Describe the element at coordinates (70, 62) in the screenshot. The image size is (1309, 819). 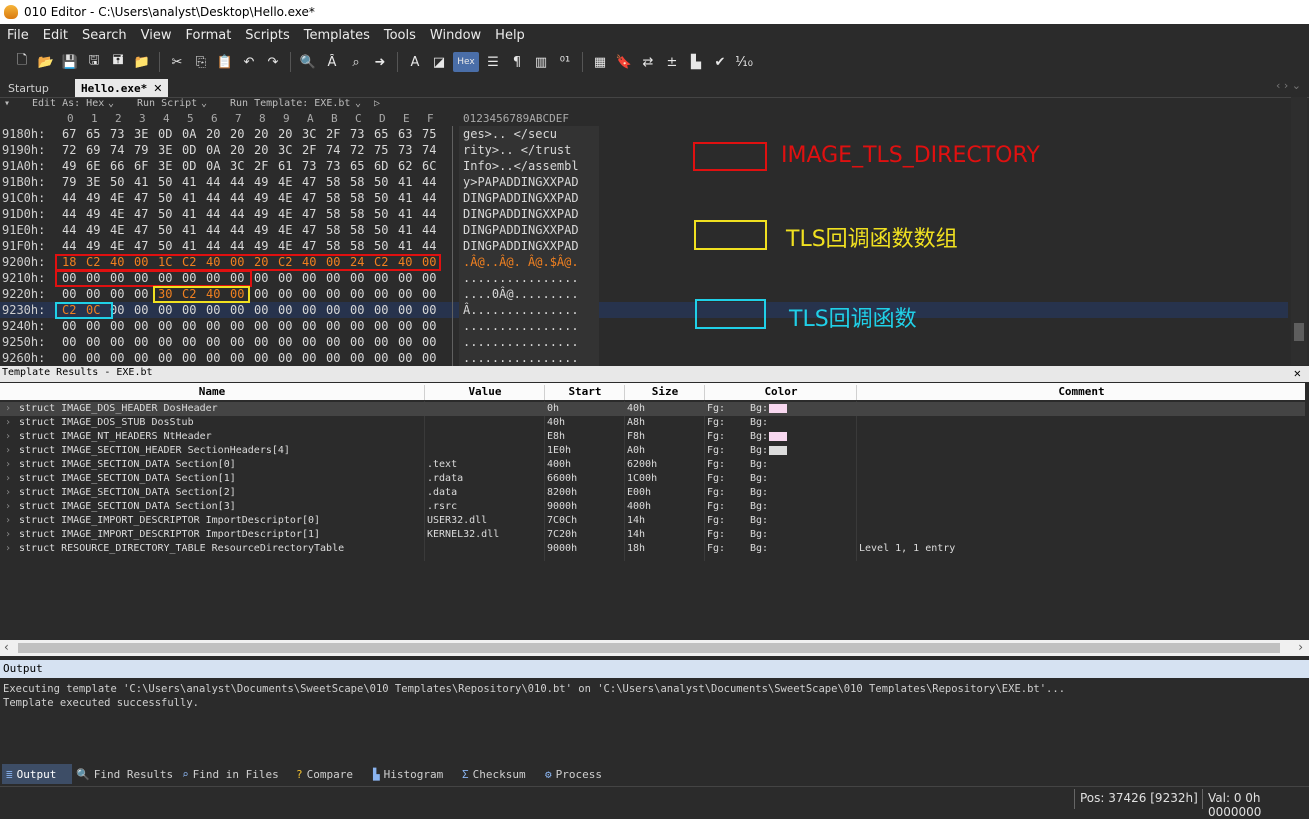
I see `save-icon: 💾` at that location.